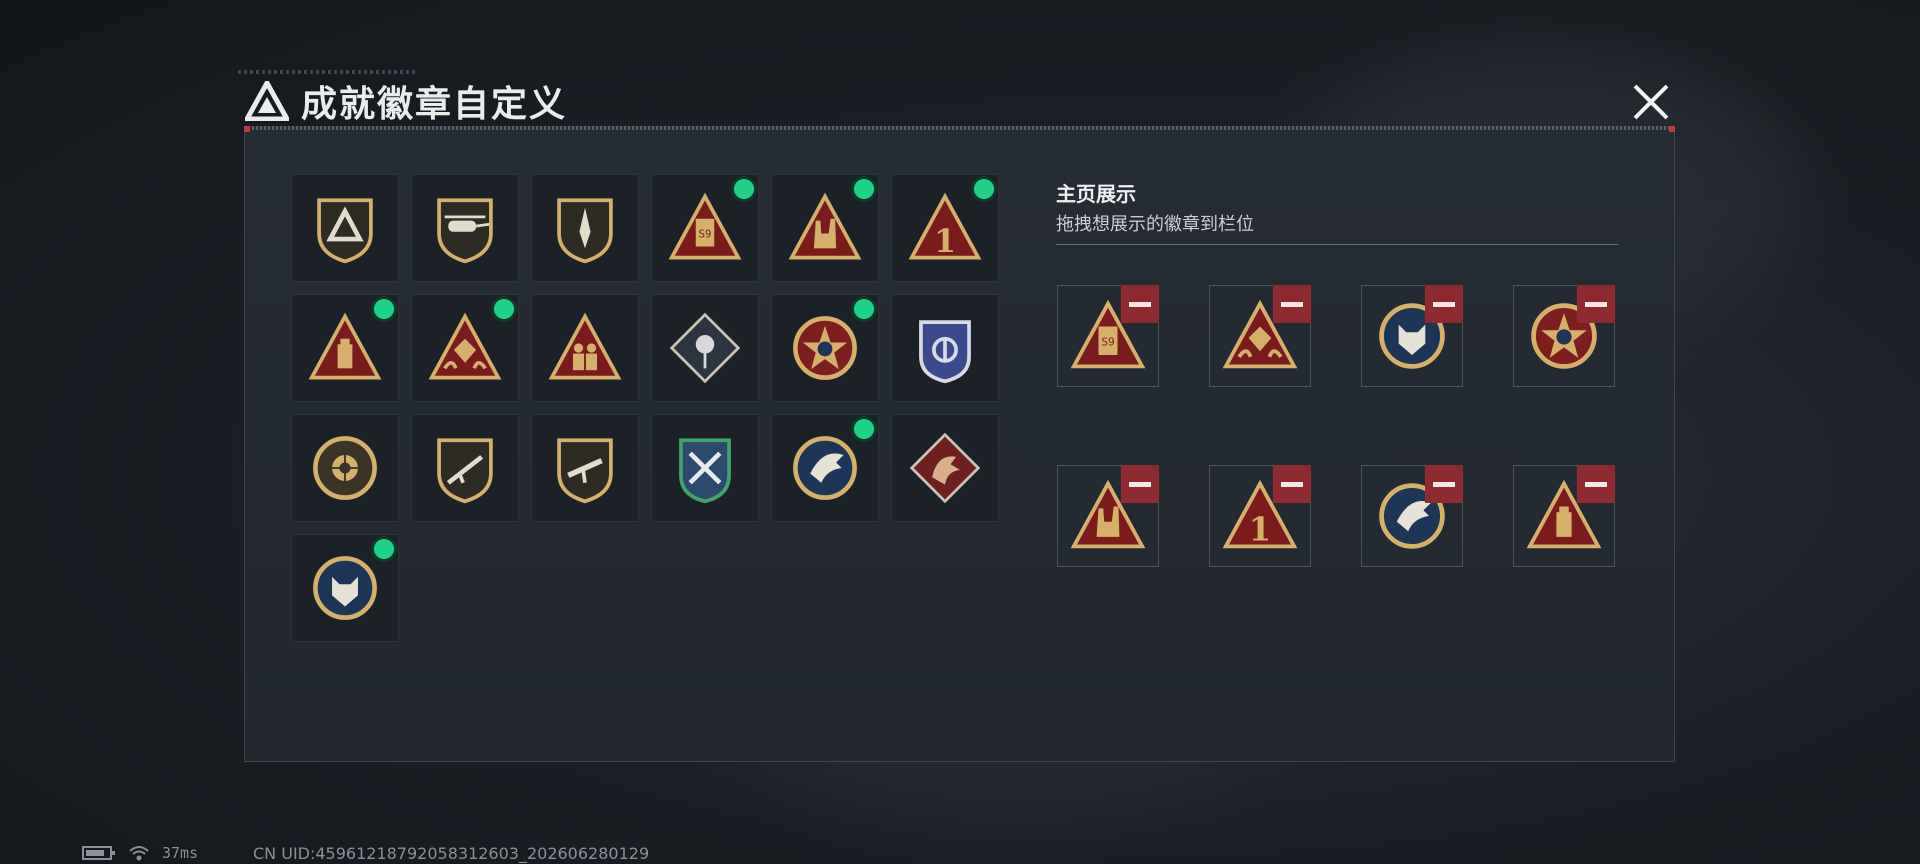  I want to click on display-section-title: 主页展示, so click(1096, 194).